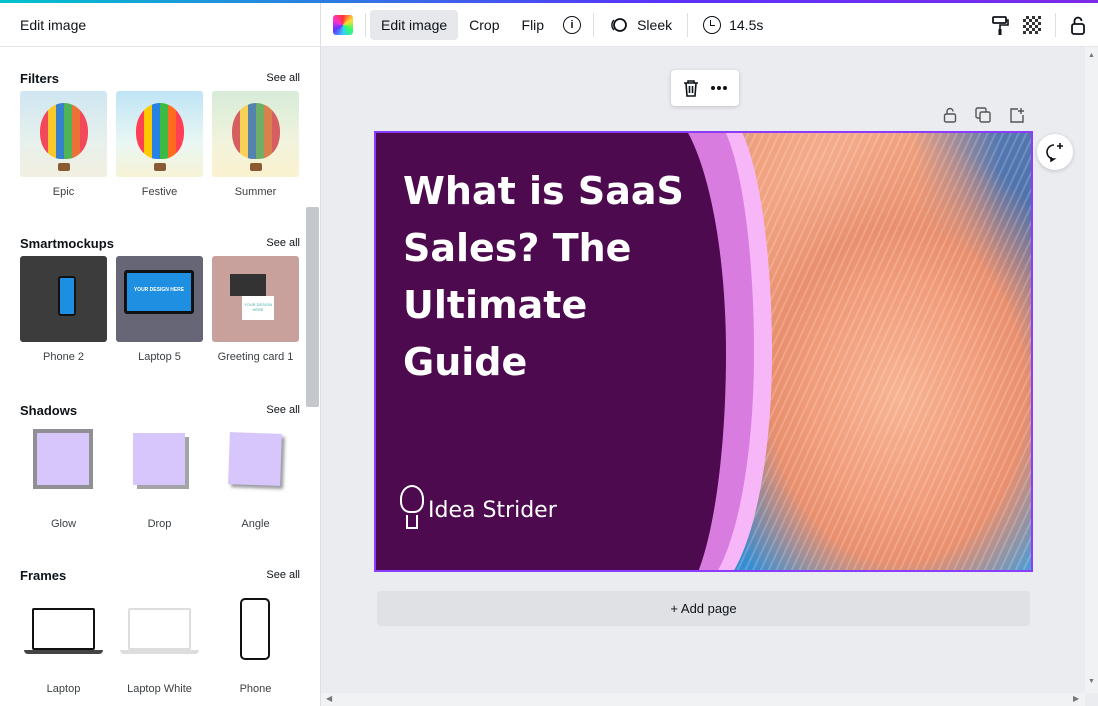  Describe the element at coordinates (705, 88) in the screenshot. I see `element-context-menu` at that location.